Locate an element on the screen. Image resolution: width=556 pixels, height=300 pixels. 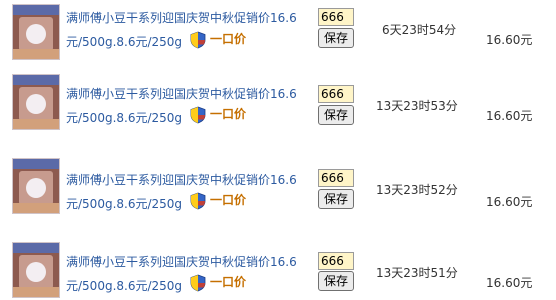
time-remaining: 13天23时53分 is located at coordinates (417, 106).